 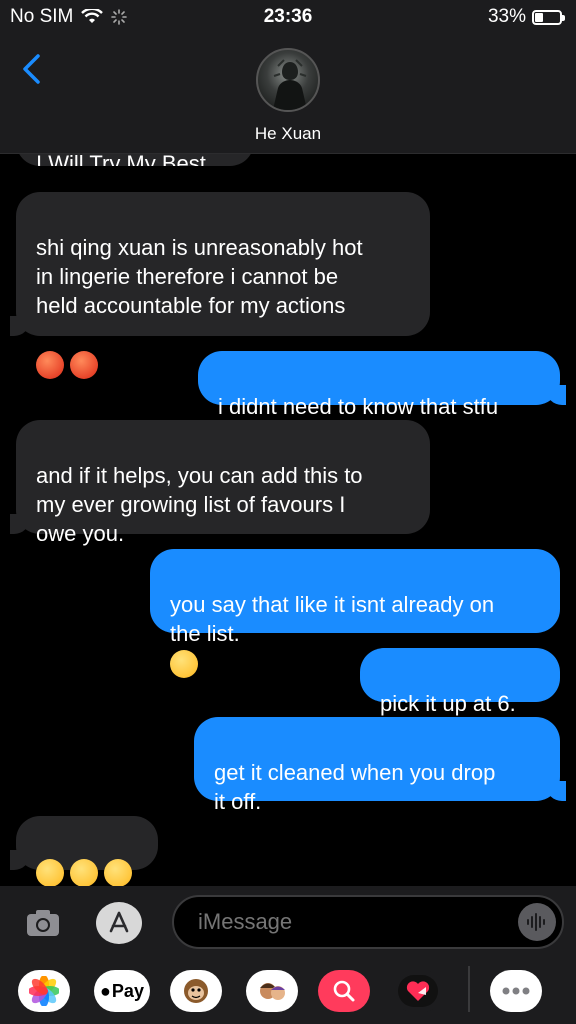 What do you see at coordinates (288, 955) in the screenshot?
I see `compose-bar: ● Pay` at bounding box center [288, 955].